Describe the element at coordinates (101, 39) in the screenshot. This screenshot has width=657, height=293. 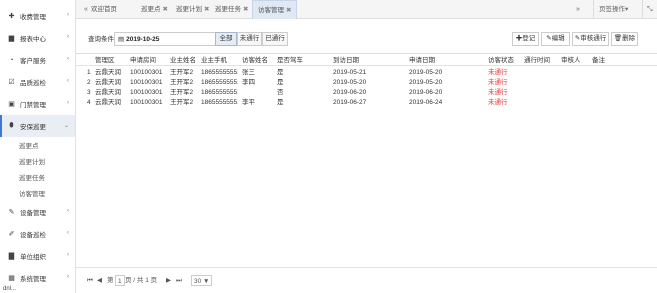
I see `filter-label: 查询条件` at that location.